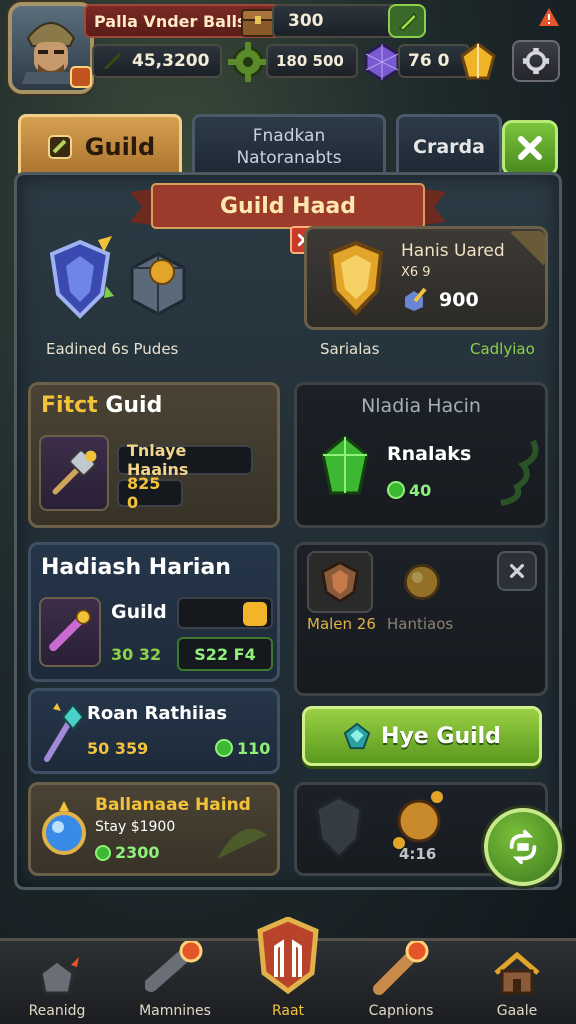 This screenshot has width=576, height=1024. I want to click on balance-value: 2300, so click(137, 852).